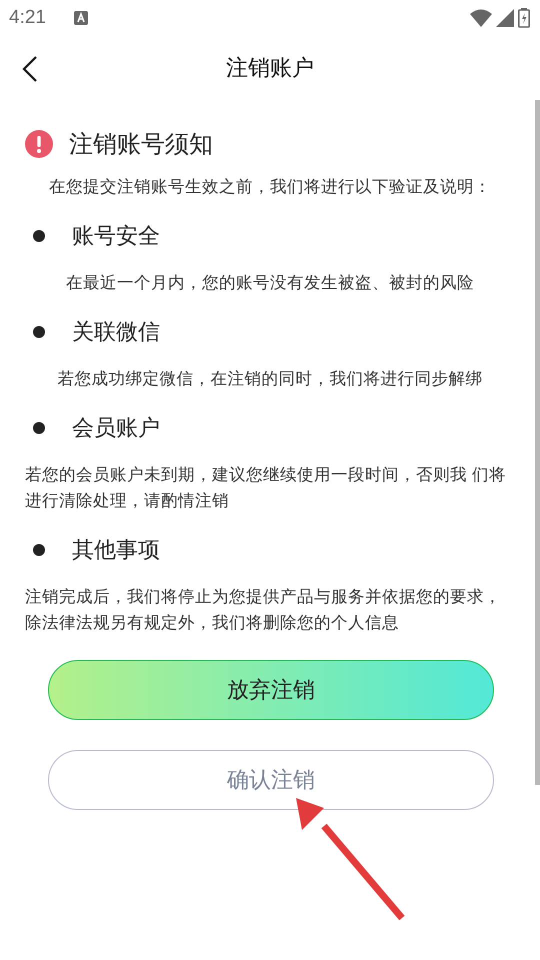  I want to click on notice-title: 注销账号须知, so click(141, 144).